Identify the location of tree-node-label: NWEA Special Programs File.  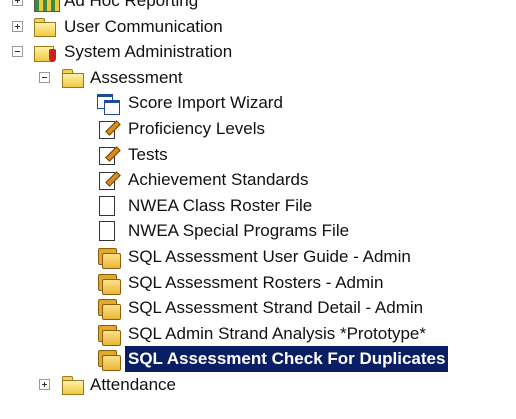
(239, 231).